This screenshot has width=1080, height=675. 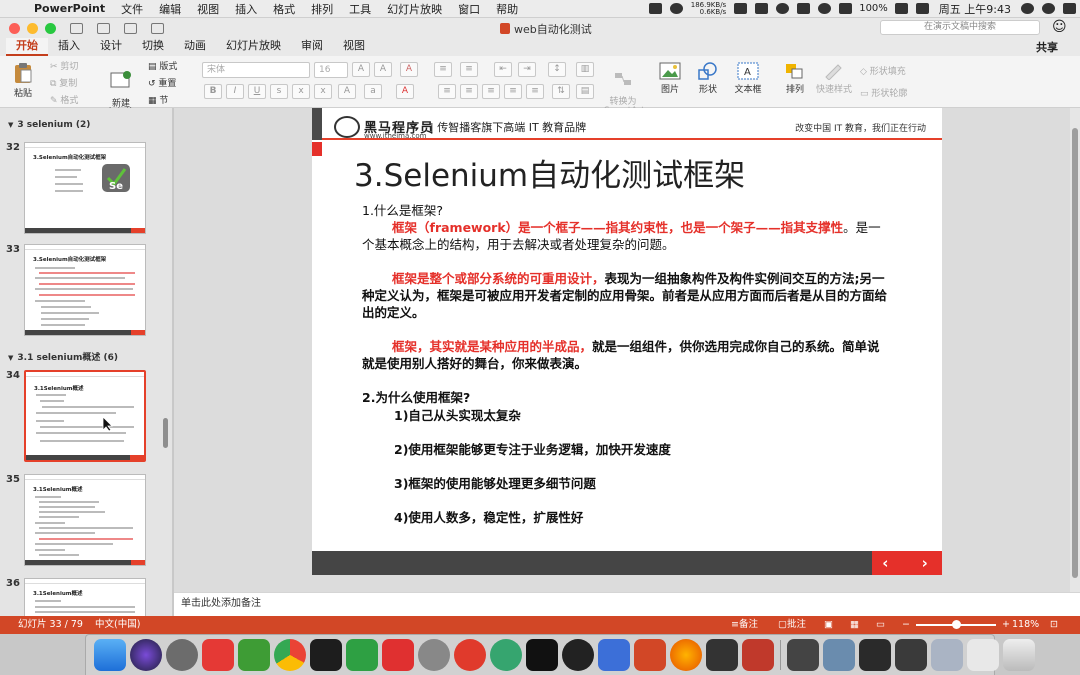 What do you see at coordinates (69, 8) in the screenshot?
I see `menu-app-name: PowerPoint` at bounding box center [69, 8].